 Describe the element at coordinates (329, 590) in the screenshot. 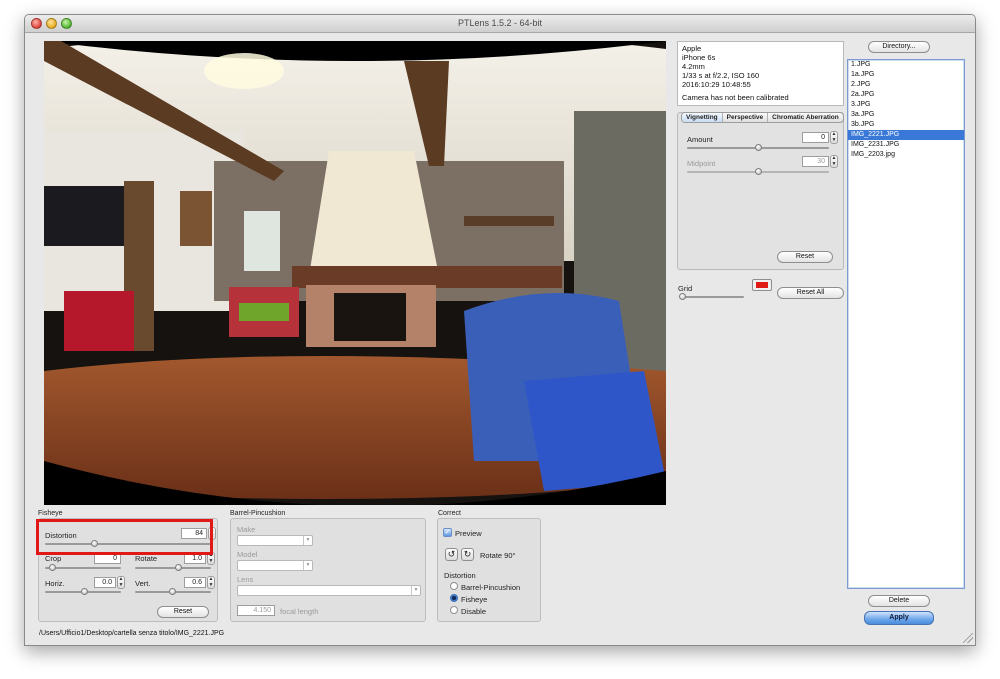

I see `lens-select: ▼` at that location.